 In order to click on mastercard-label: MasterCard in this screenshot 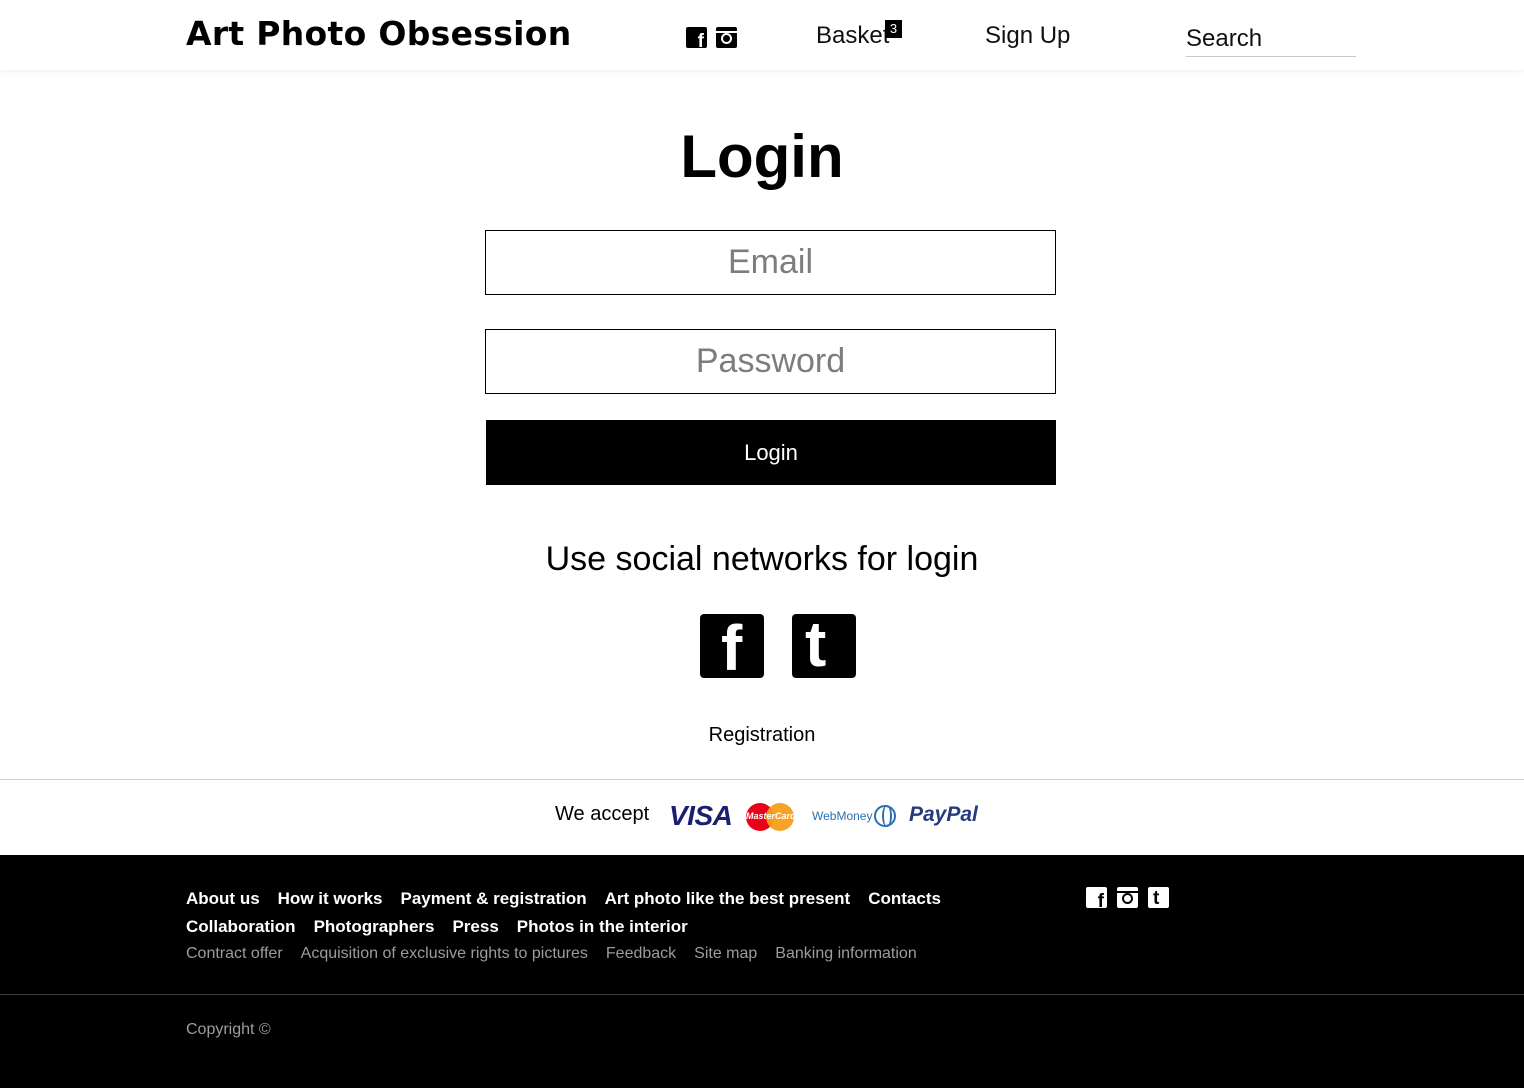, I will do `click(771, 816)`.